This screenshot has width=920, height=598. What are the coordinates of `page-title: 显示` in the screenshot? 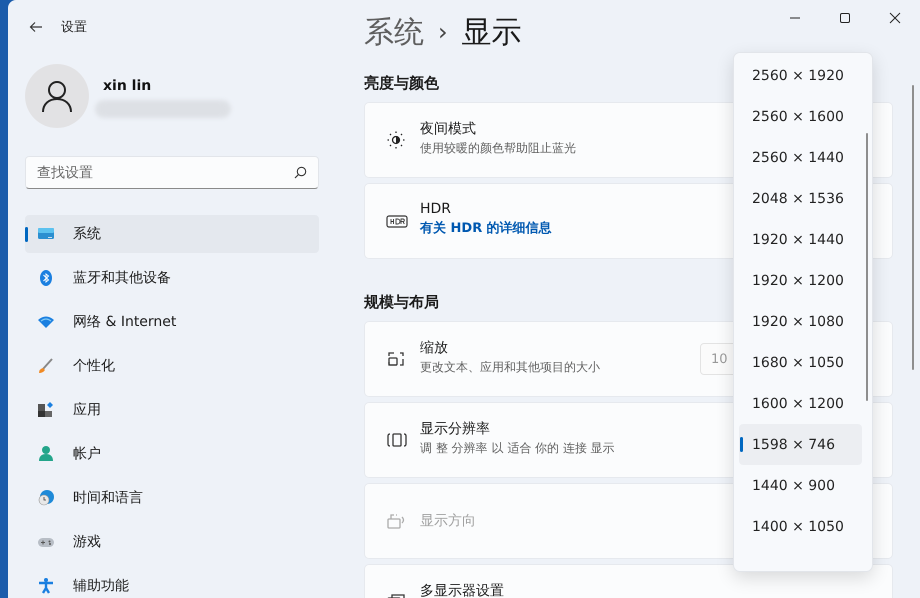 It's located at (492, 33).